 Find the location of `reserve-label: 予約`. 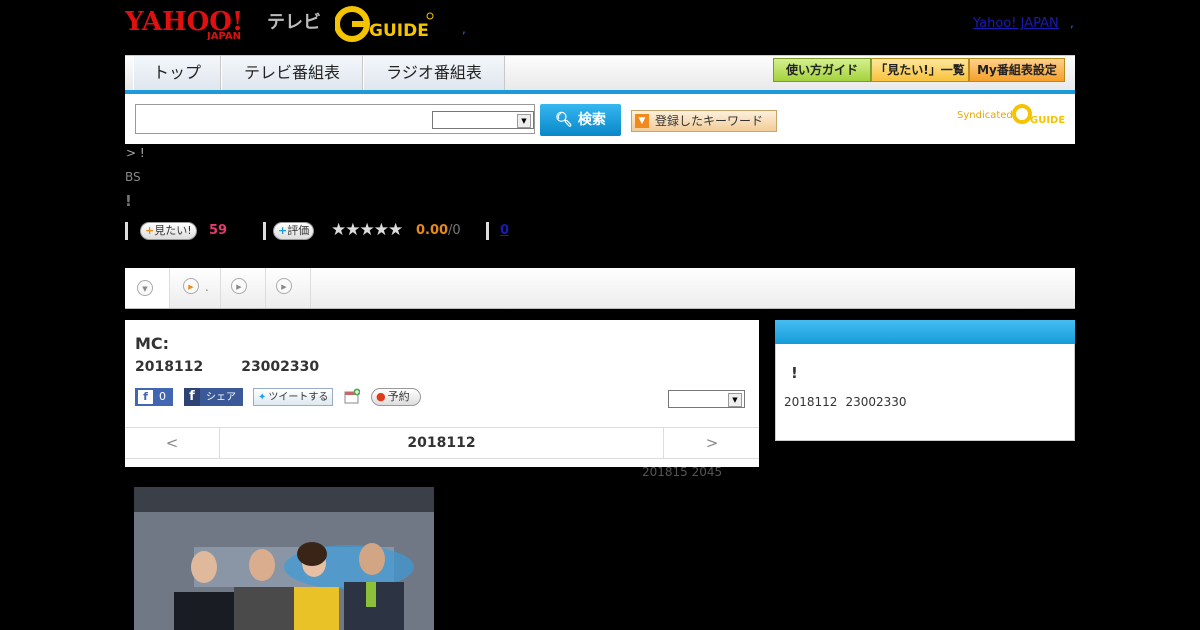

reserve-label: 予約 is located at coordinates (398, 396).